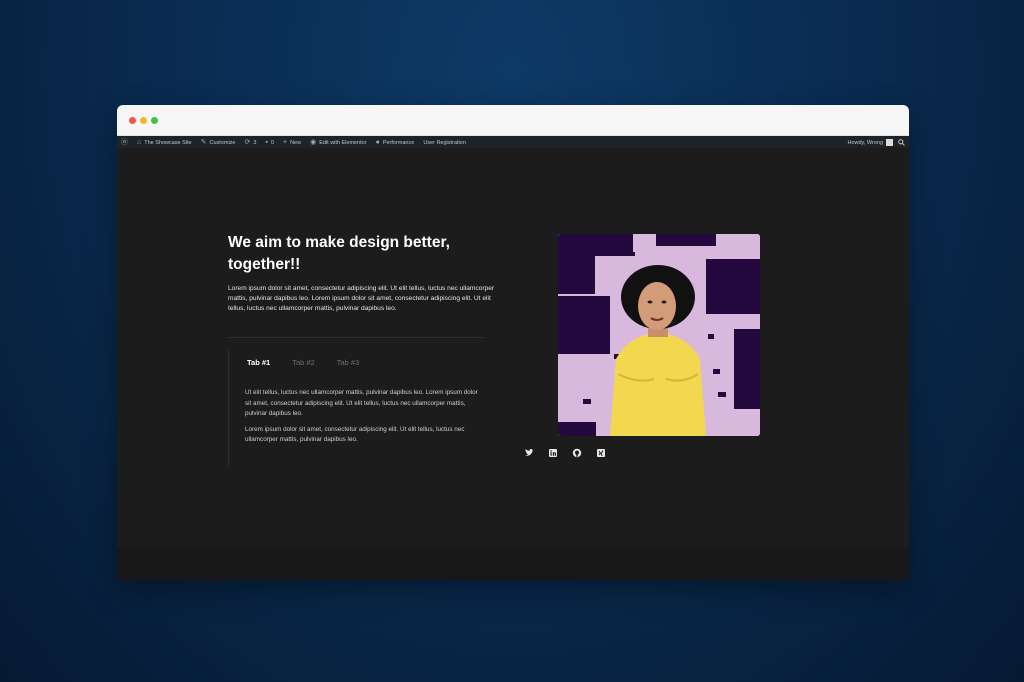  I want to click on site-name-label: The Showcase Site, so click(168, 142).